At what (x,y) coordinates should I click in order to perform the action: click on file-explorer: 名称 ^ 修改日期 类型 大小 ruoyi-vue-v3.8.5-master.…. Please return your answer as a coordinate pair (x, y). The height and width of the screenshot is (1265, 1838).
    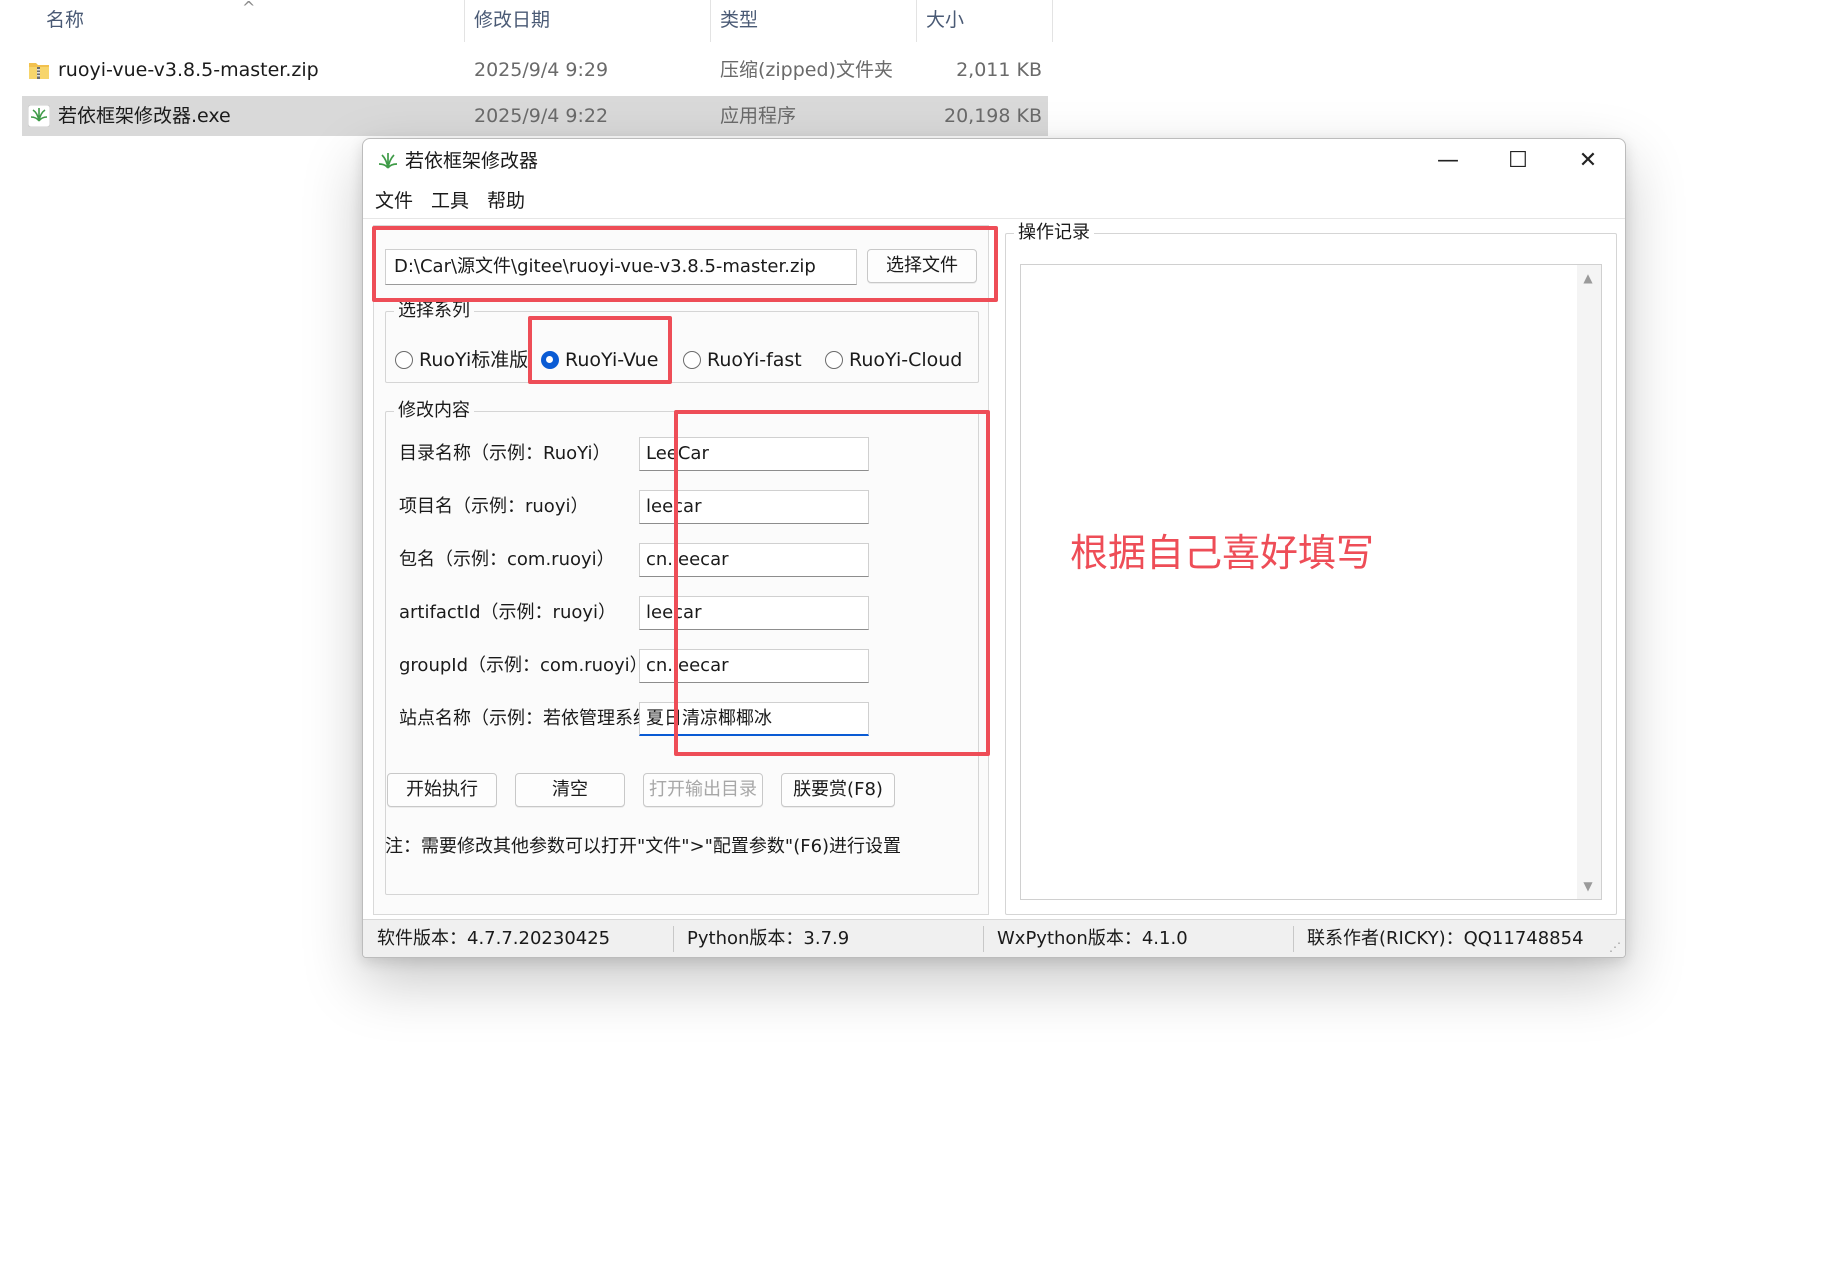
    Looking at the image, I should click on (526, 70).